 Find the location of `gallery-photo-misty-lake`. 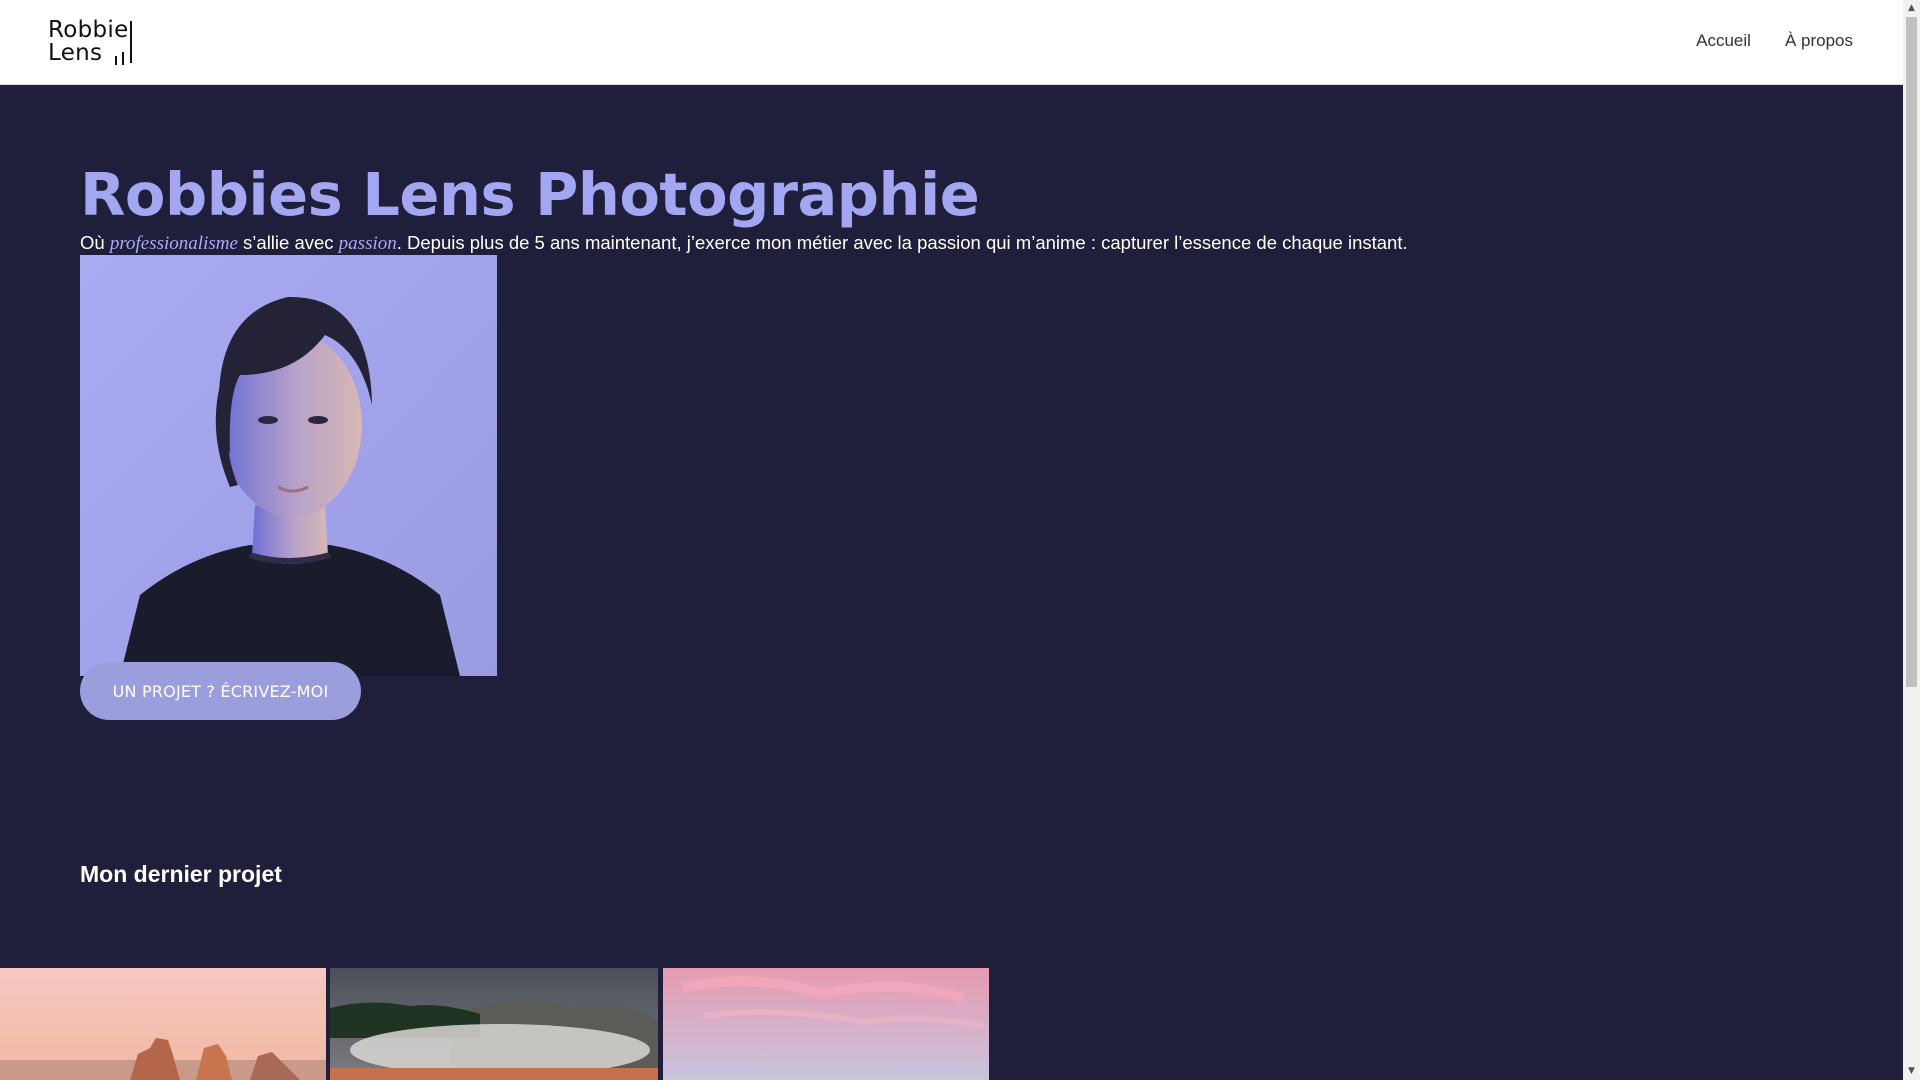

gallery-photo-misty-lake is located at coordinates (494, 1024).